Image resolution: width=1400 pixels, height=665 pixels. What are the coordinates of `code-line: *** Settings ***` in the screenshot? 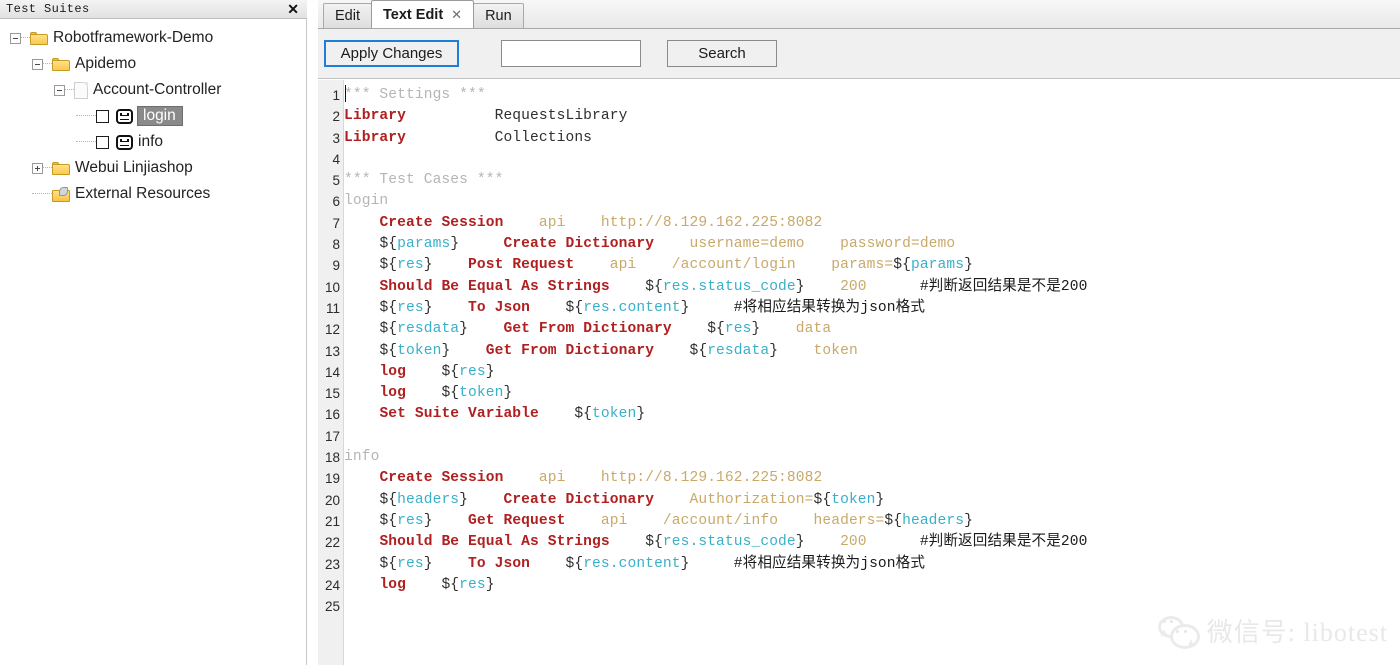 It's located at (872, 95).